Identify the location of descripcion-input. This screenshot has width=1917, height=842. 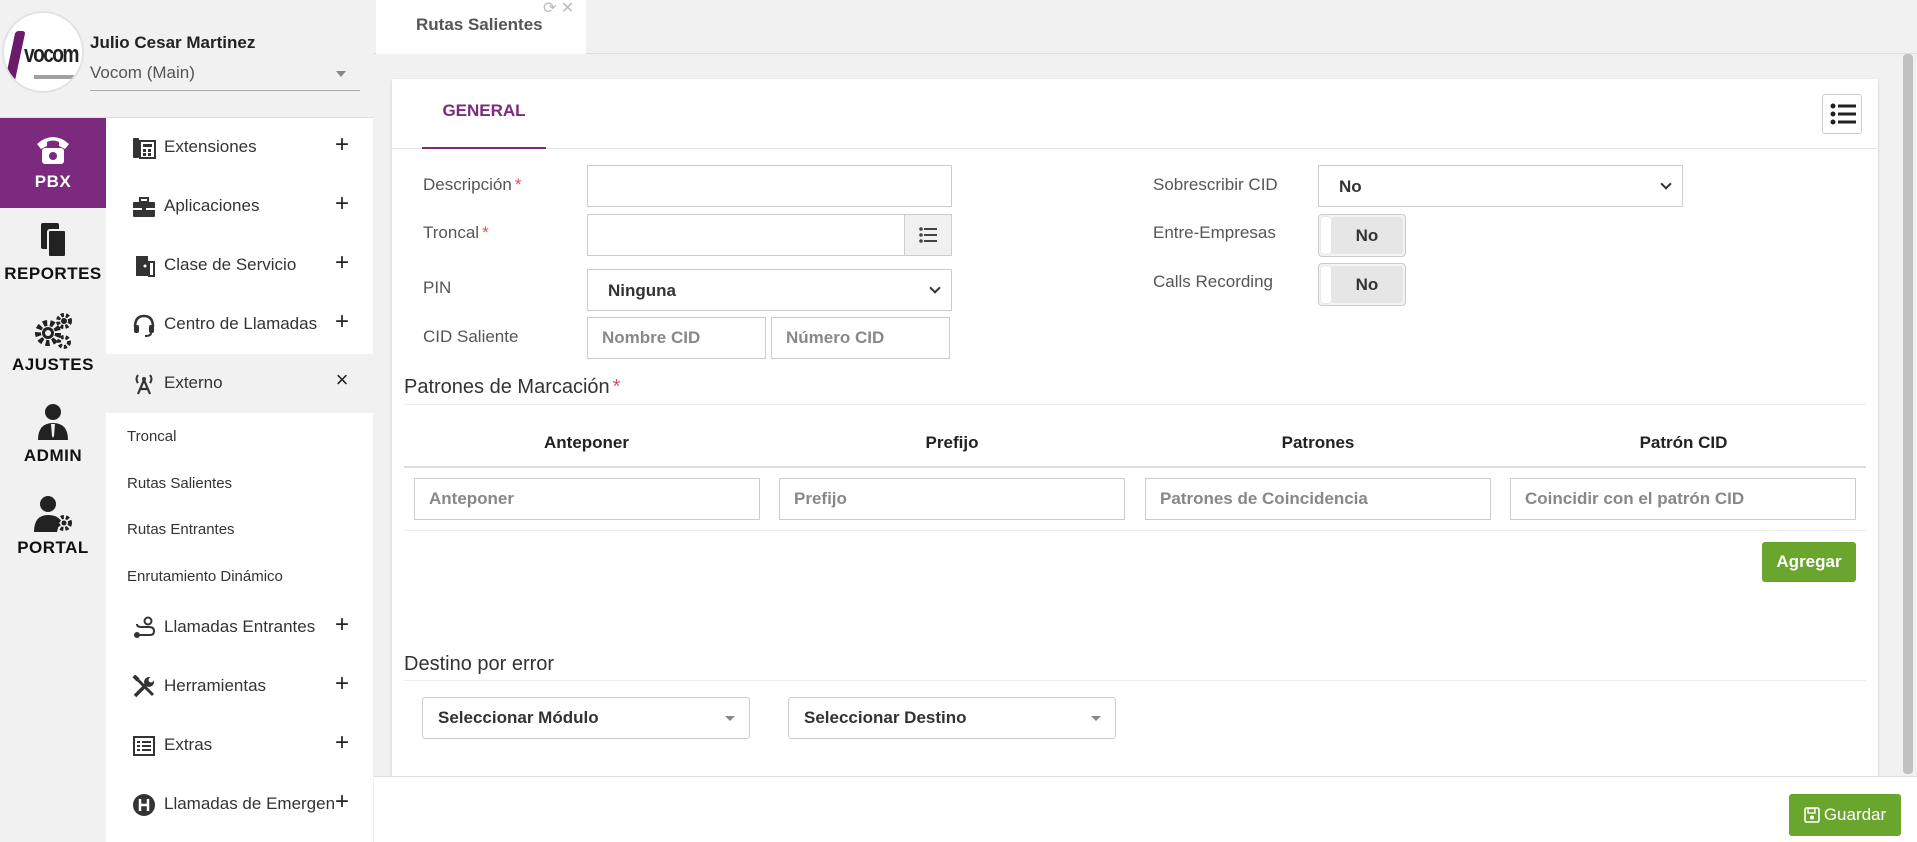
(769, 186).